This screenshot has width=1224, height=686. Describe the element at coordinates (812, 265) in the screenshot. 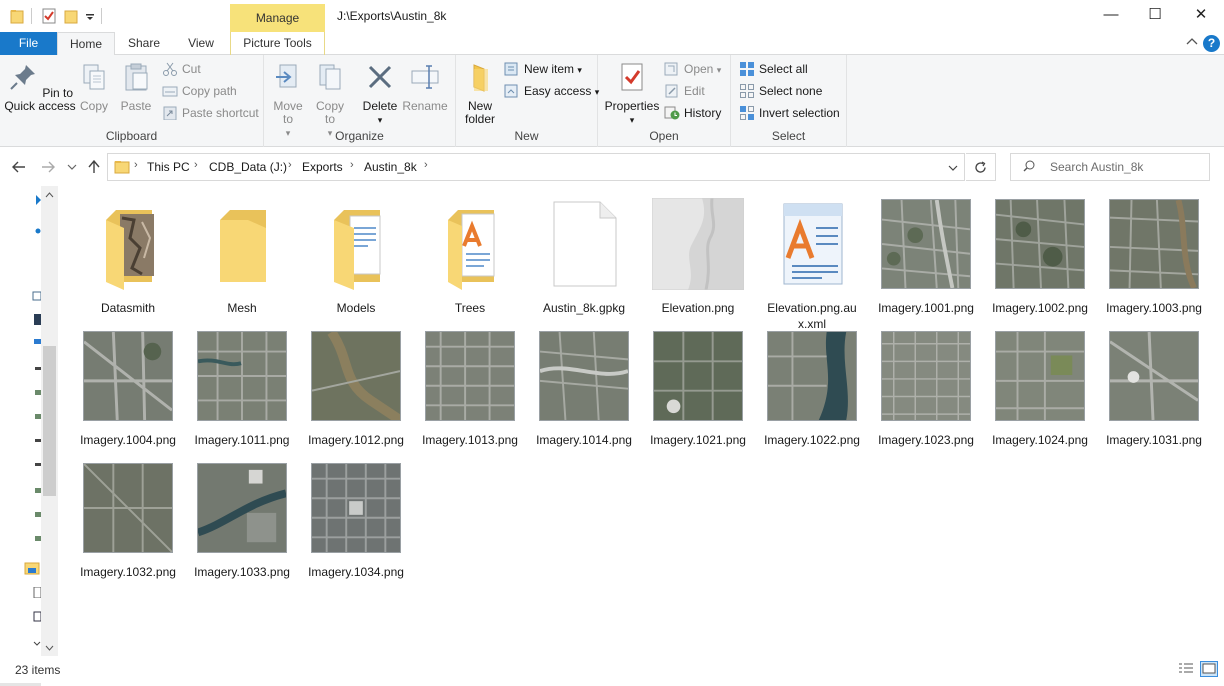

I see `list-item: Elevation.png.aux.xml` at that location.